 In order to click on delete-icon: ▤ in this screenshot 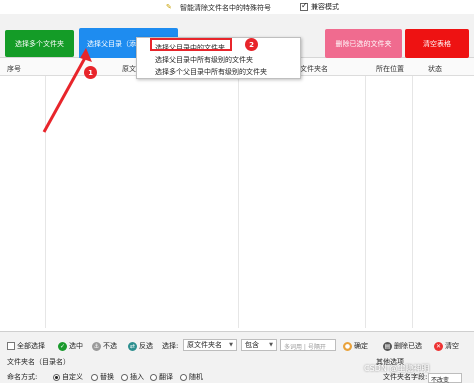, I will do `click(387, 346)`.